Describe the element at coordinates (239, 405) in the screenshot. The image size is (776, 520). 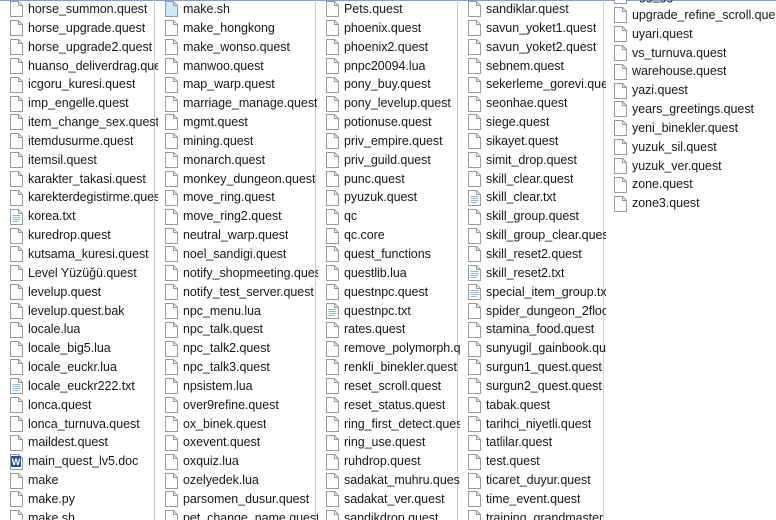
I see `file-list-item: over9refine.quest` at that location.